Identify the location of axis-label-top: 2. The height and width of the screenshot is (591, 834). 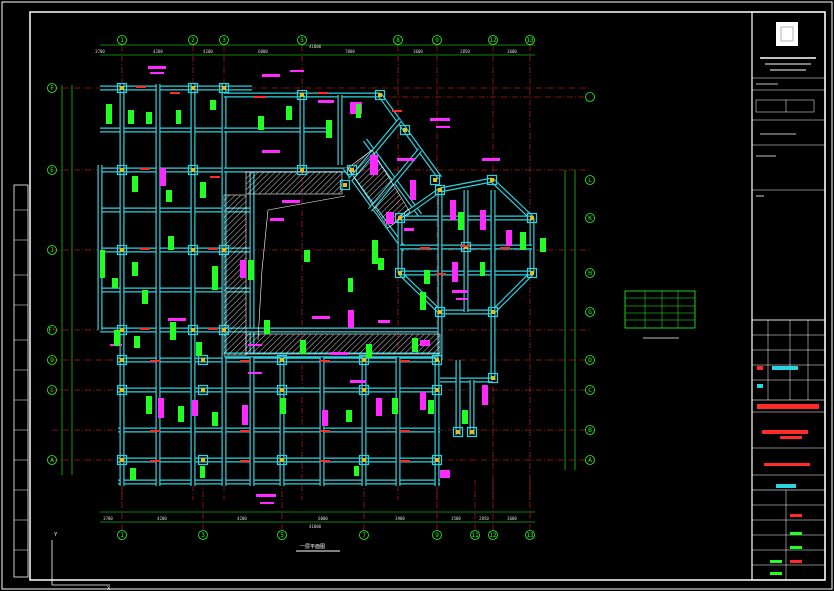
(193, 40).